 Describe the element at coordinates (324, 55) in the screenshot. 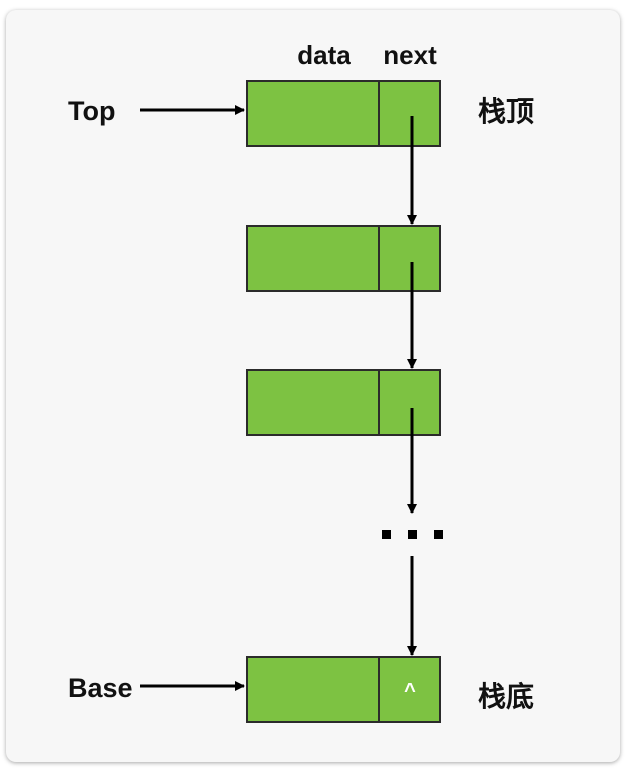

I see `data-column-label: data` at that location.